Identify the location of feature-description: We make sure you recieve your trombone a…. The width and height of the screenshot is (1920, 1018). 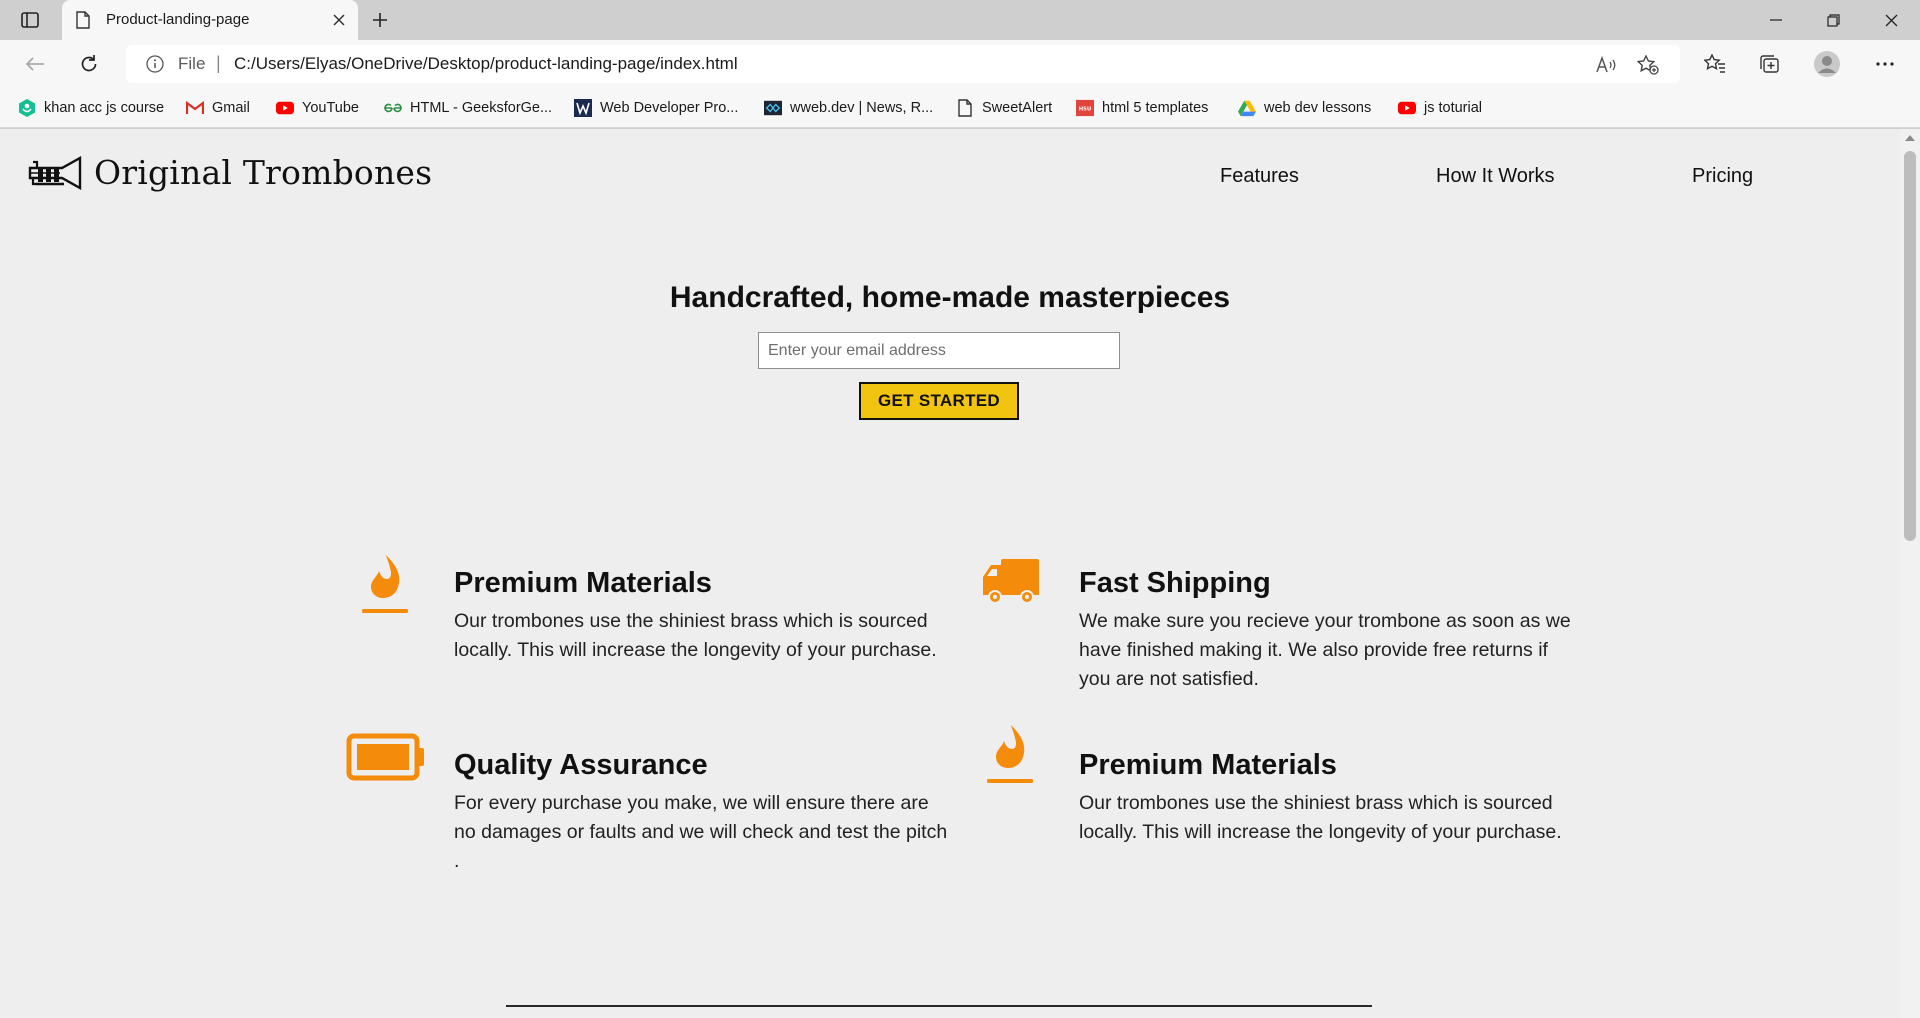
(1325, 650).